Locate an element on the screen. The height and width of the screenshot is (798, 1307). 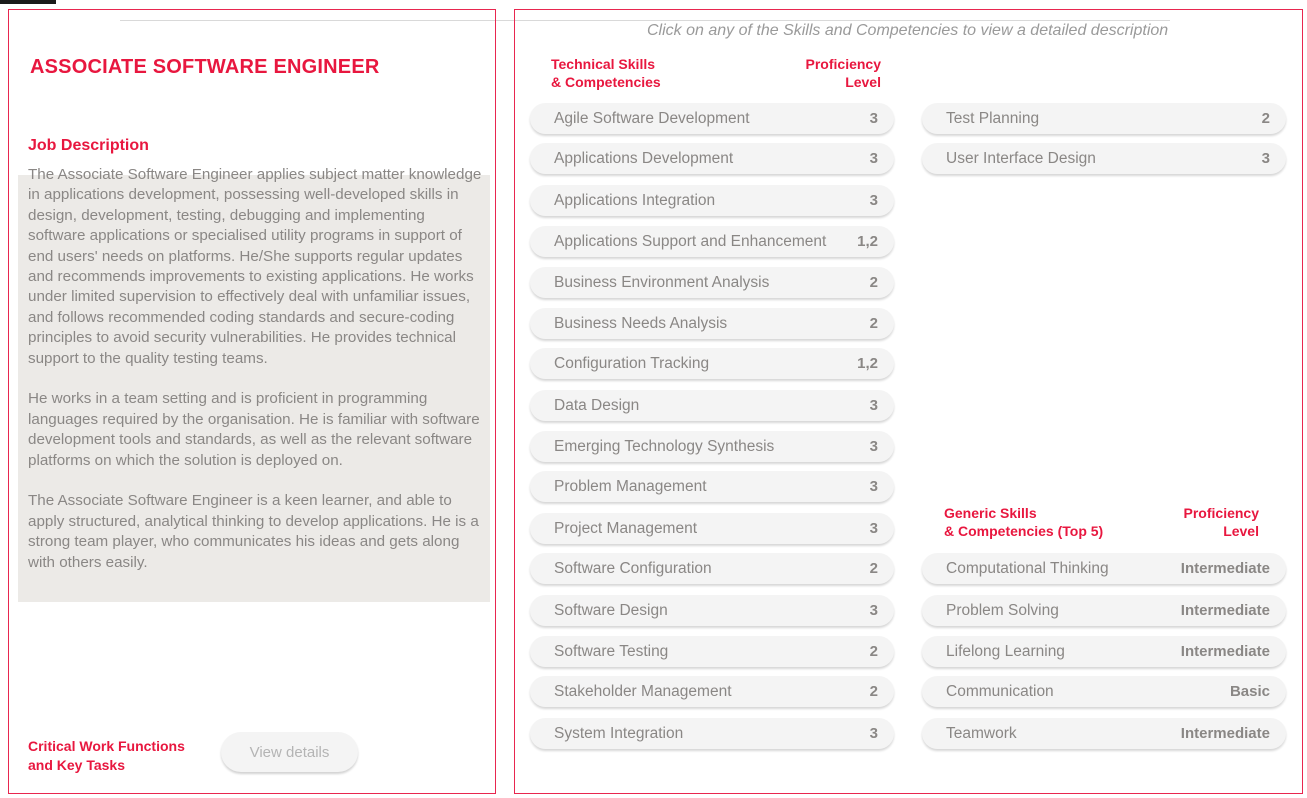
job-description-heading: Job Description is located at coordinates (88, 145).